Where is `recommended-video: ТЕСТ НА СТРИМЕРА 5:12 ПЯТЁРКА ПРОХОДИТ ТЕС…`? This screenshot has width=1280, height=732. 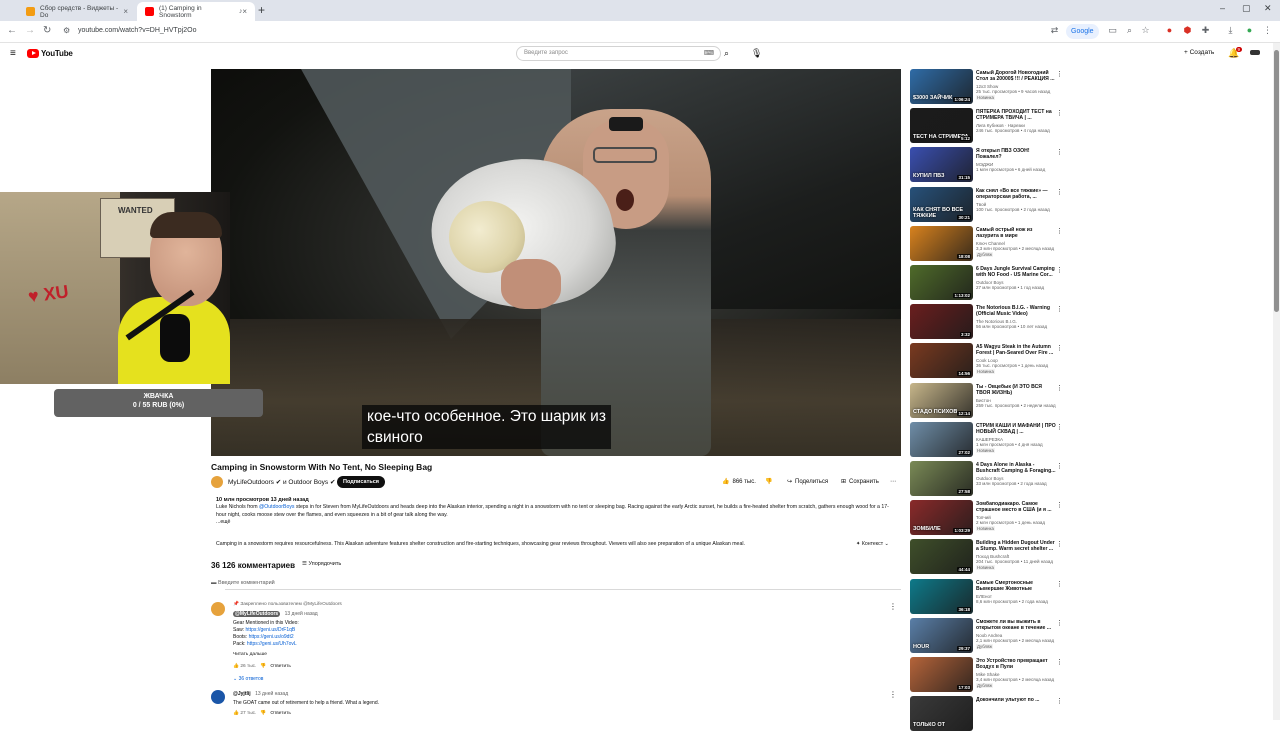 recommended-video: ТЕСТ НА СТРИМЕРА 5:12 ПЯТЁРКА ПРОХОДИТ ТЕС… is located at coordinates (990, 126).